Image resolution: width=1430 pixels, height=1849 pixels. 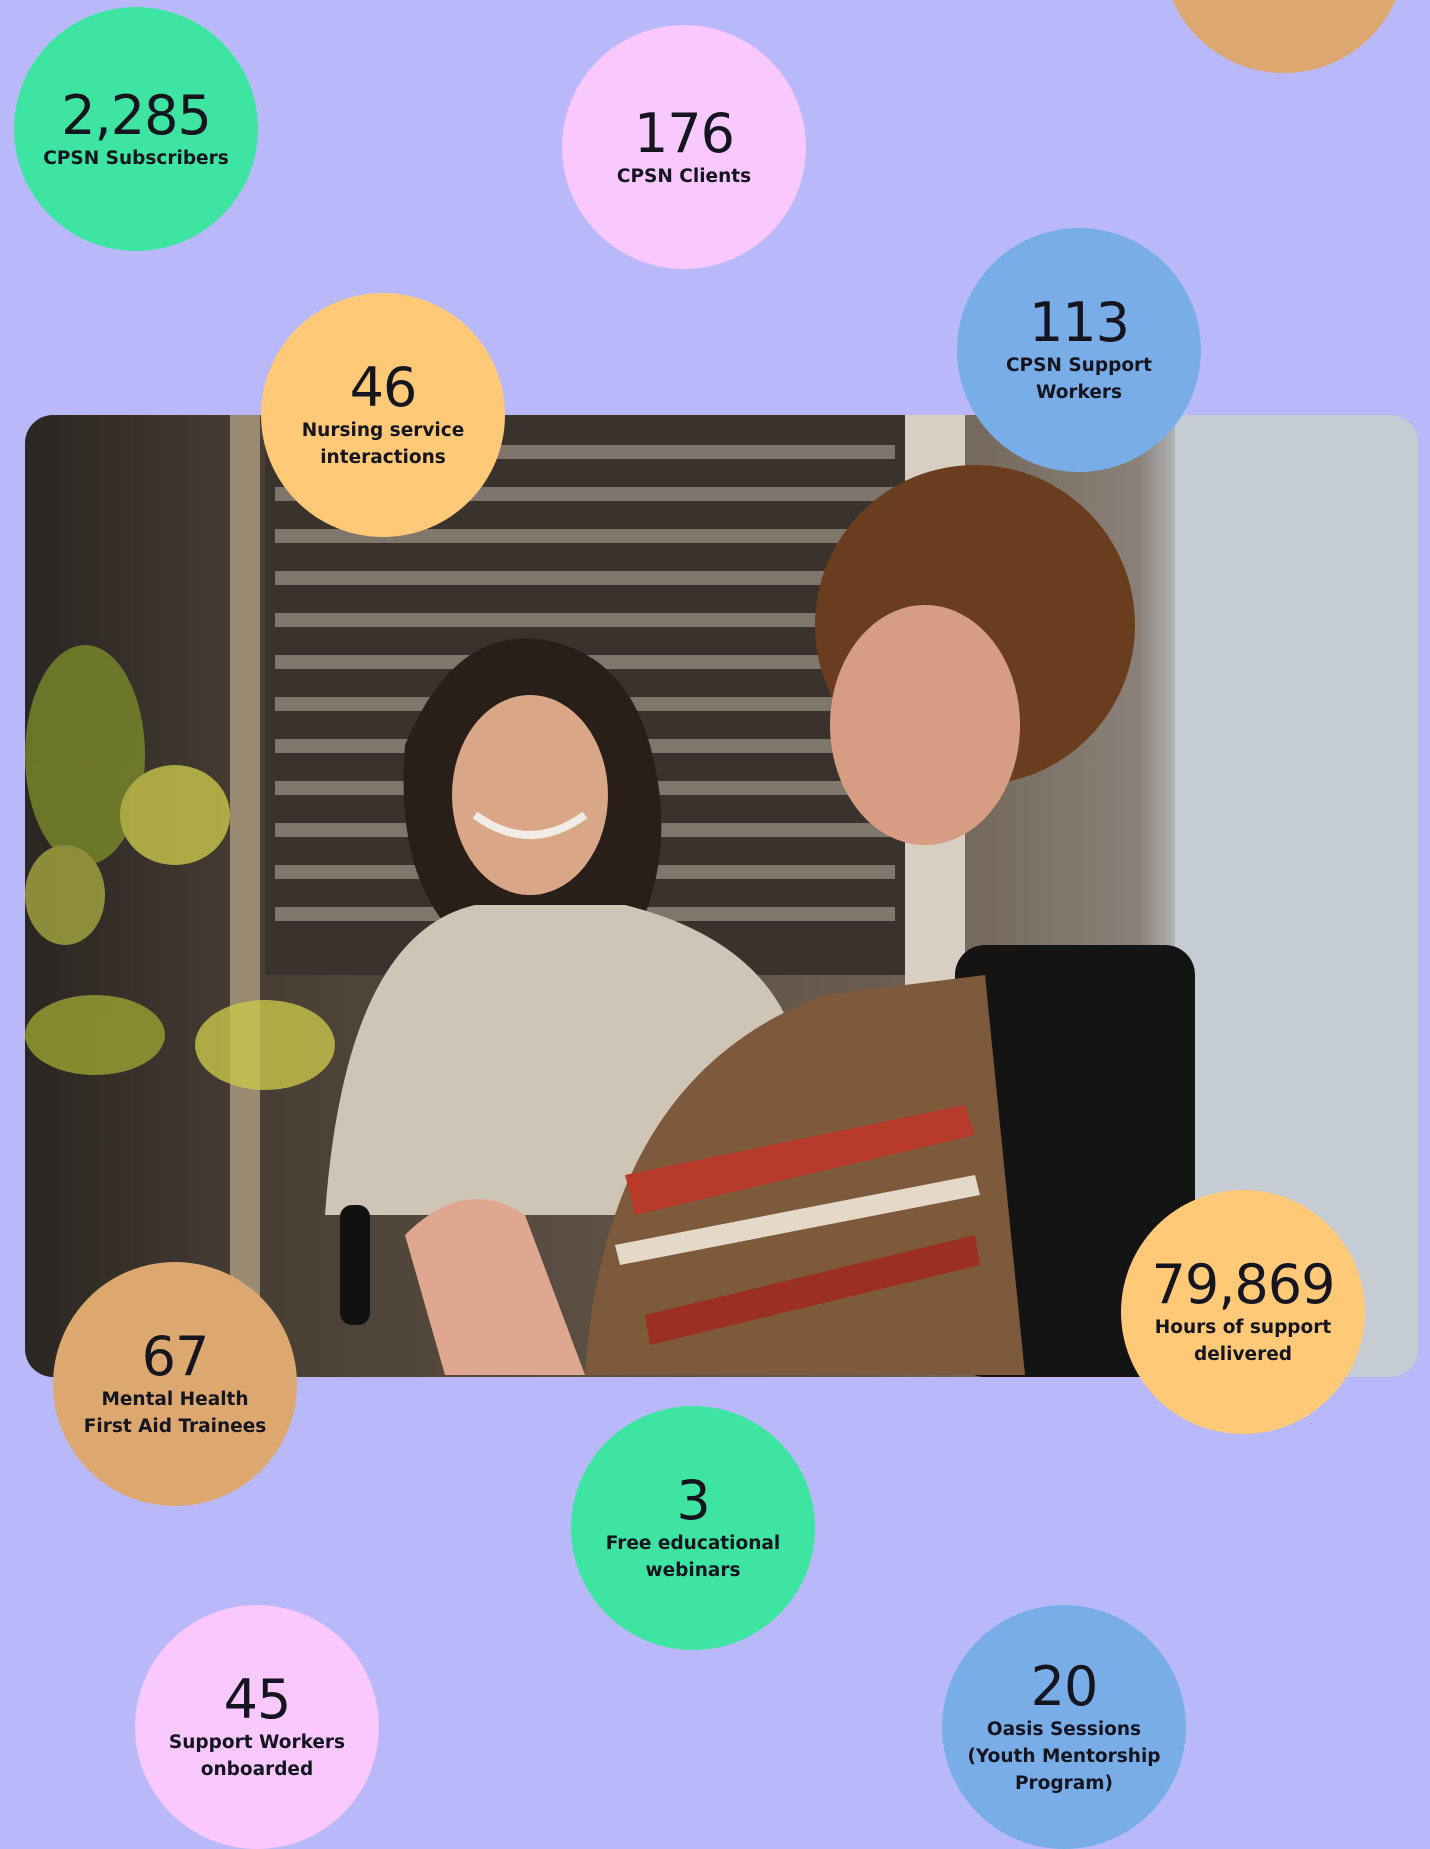 What do you see at coordinates (693, 1557) in the screenshot?
I see `stat-label: Free educational webinars` at bounding box center [693, 1557].